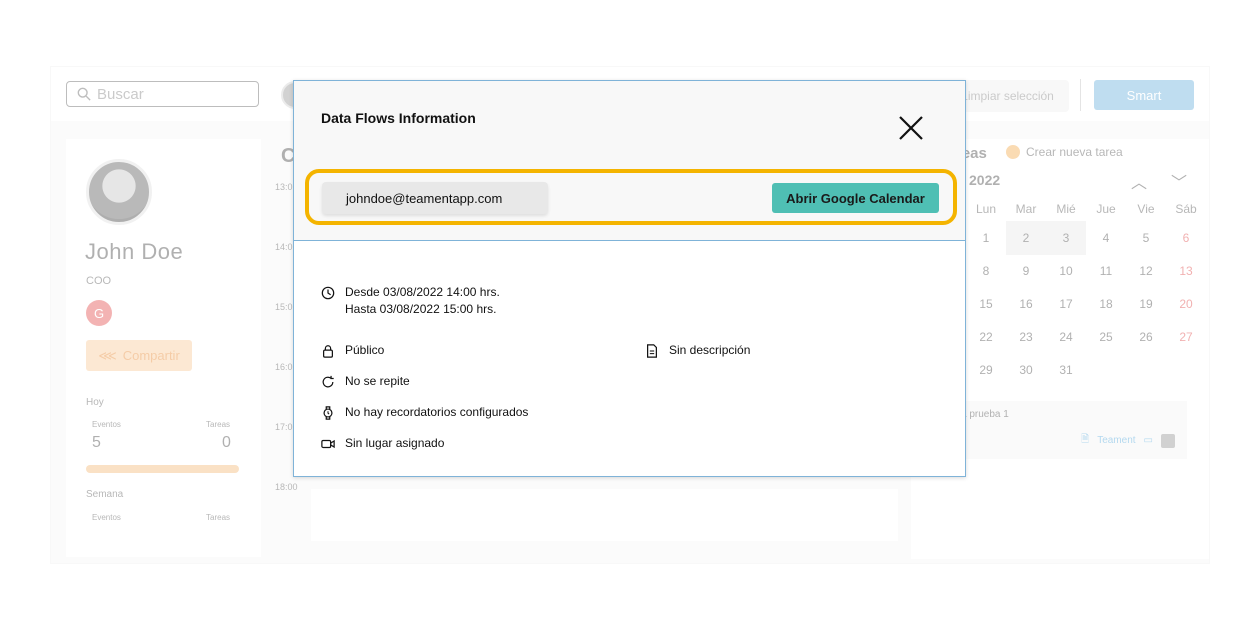 This screenshot has width=1260, height=630. What do you see at coordinates (986, 337) in the screenshot?
I see `calendar-day: 22` at bounding box center [986, 337].